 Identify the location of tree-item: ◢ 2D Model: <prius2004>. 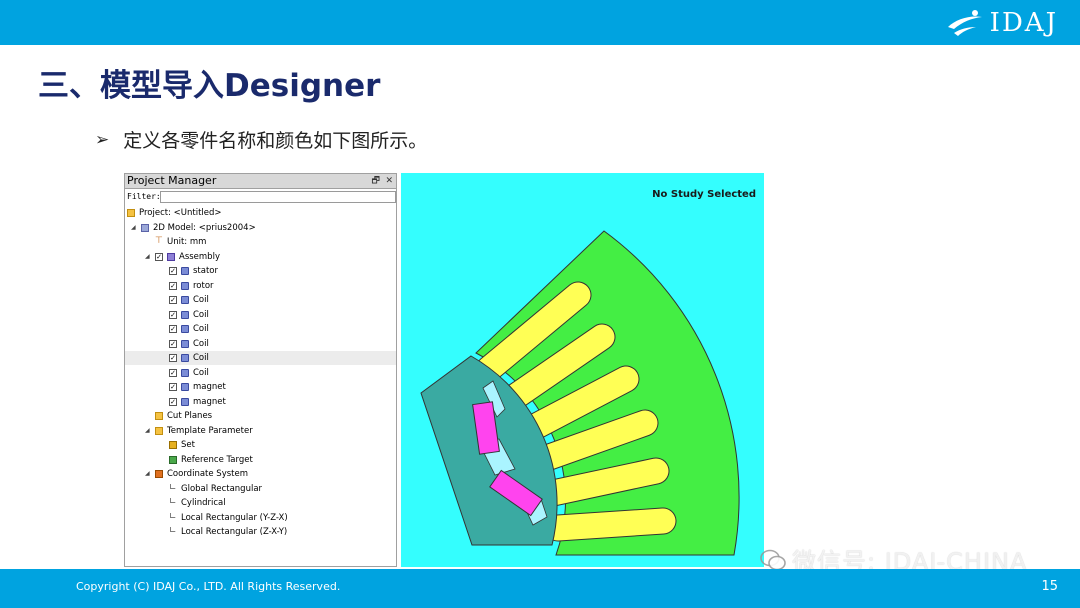
(260, 228).